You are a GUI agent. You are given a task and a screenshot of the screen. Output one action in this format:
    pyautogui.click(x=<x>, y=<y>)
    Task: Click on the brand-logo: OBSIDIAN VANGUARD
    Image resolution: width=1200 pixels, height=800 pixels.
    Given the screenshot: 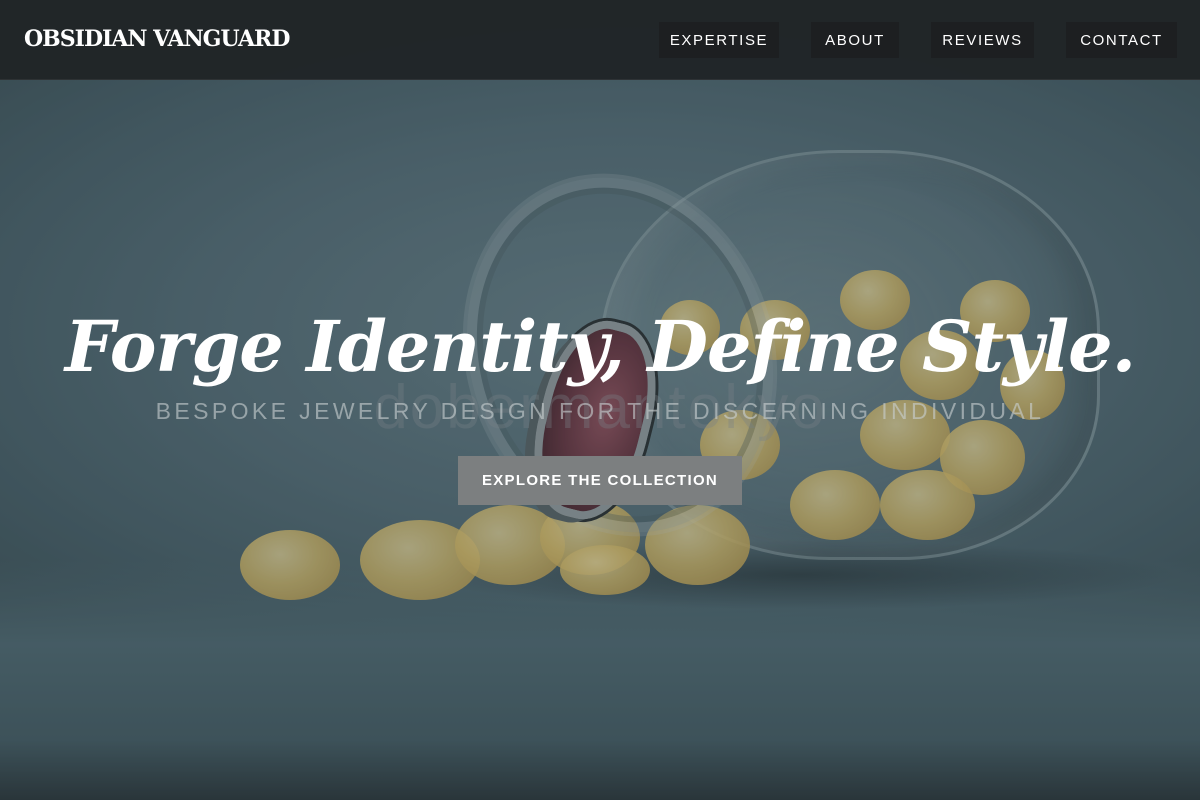 What is the action you would take?
    pyautogui.click(x=157, y=39)
    